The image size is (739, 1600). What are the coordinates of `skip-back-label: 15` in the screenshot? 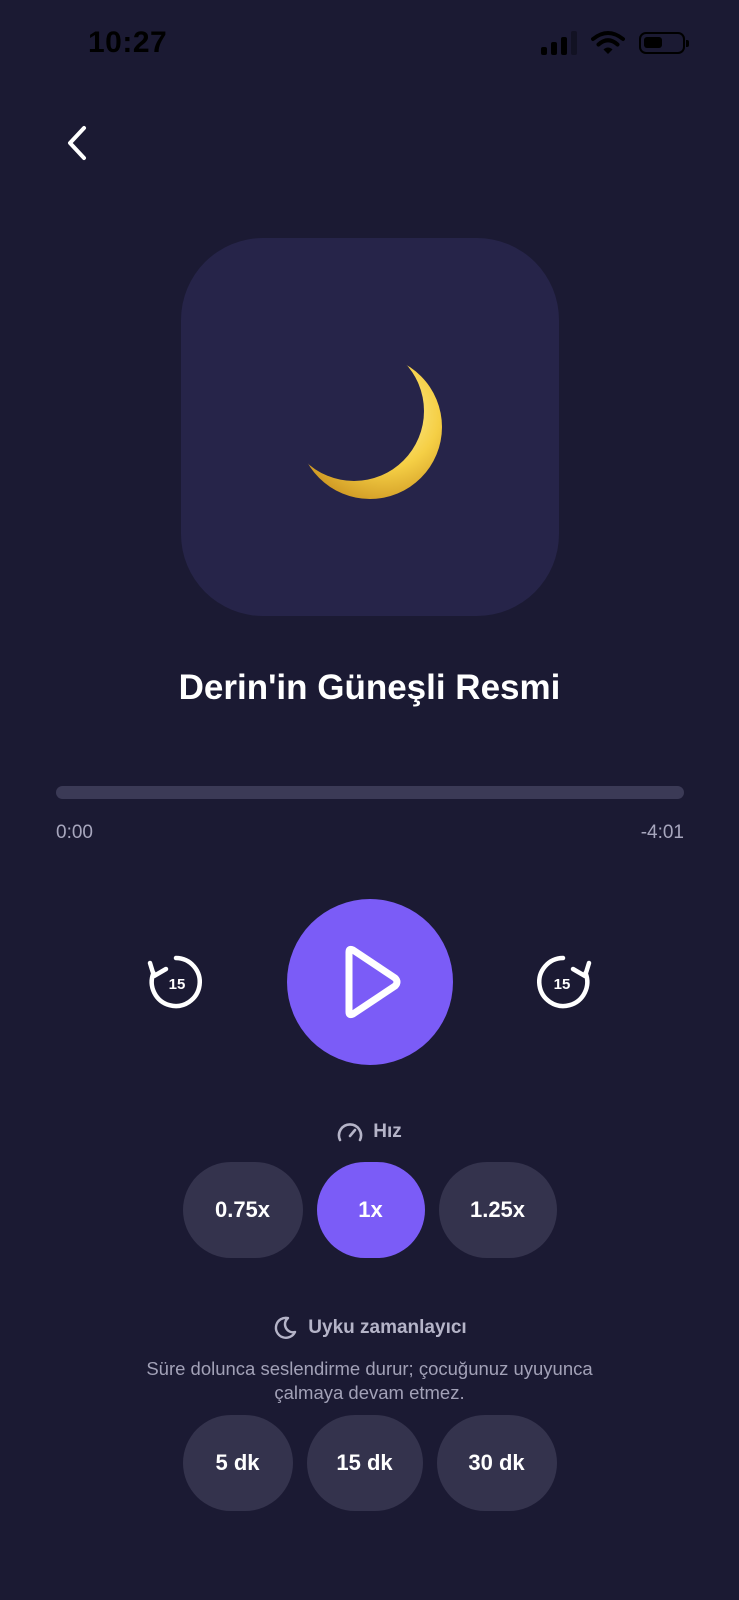 It's located at (177, 984).